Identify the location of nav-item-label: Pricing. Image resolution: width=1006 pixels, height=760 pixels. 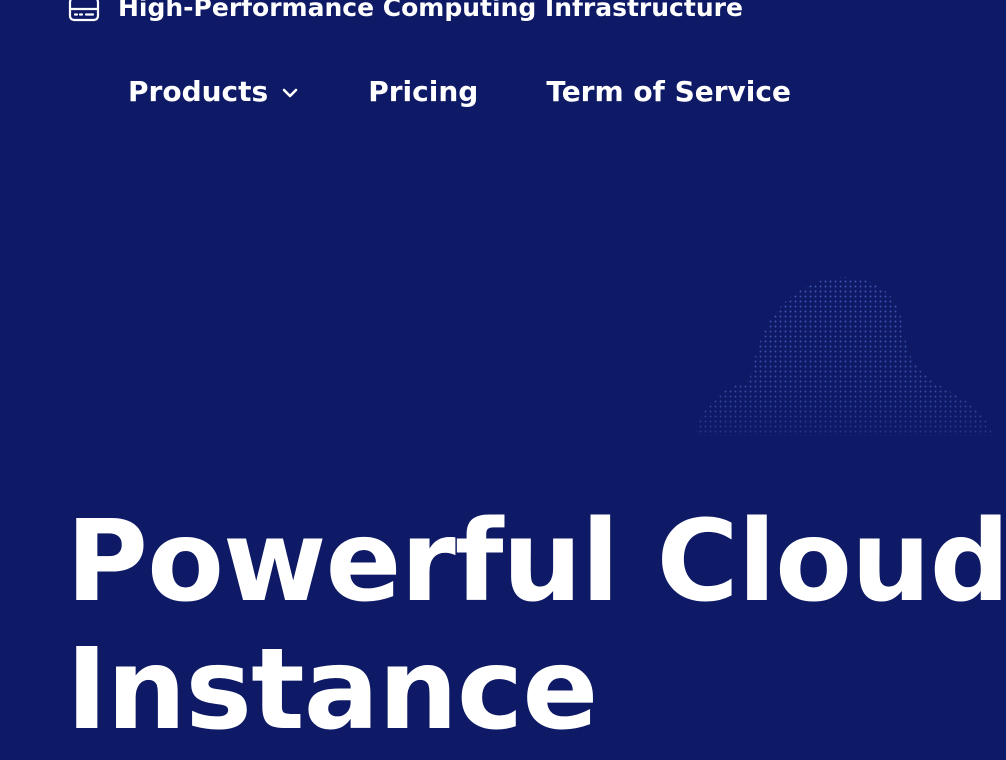
(423, 91).